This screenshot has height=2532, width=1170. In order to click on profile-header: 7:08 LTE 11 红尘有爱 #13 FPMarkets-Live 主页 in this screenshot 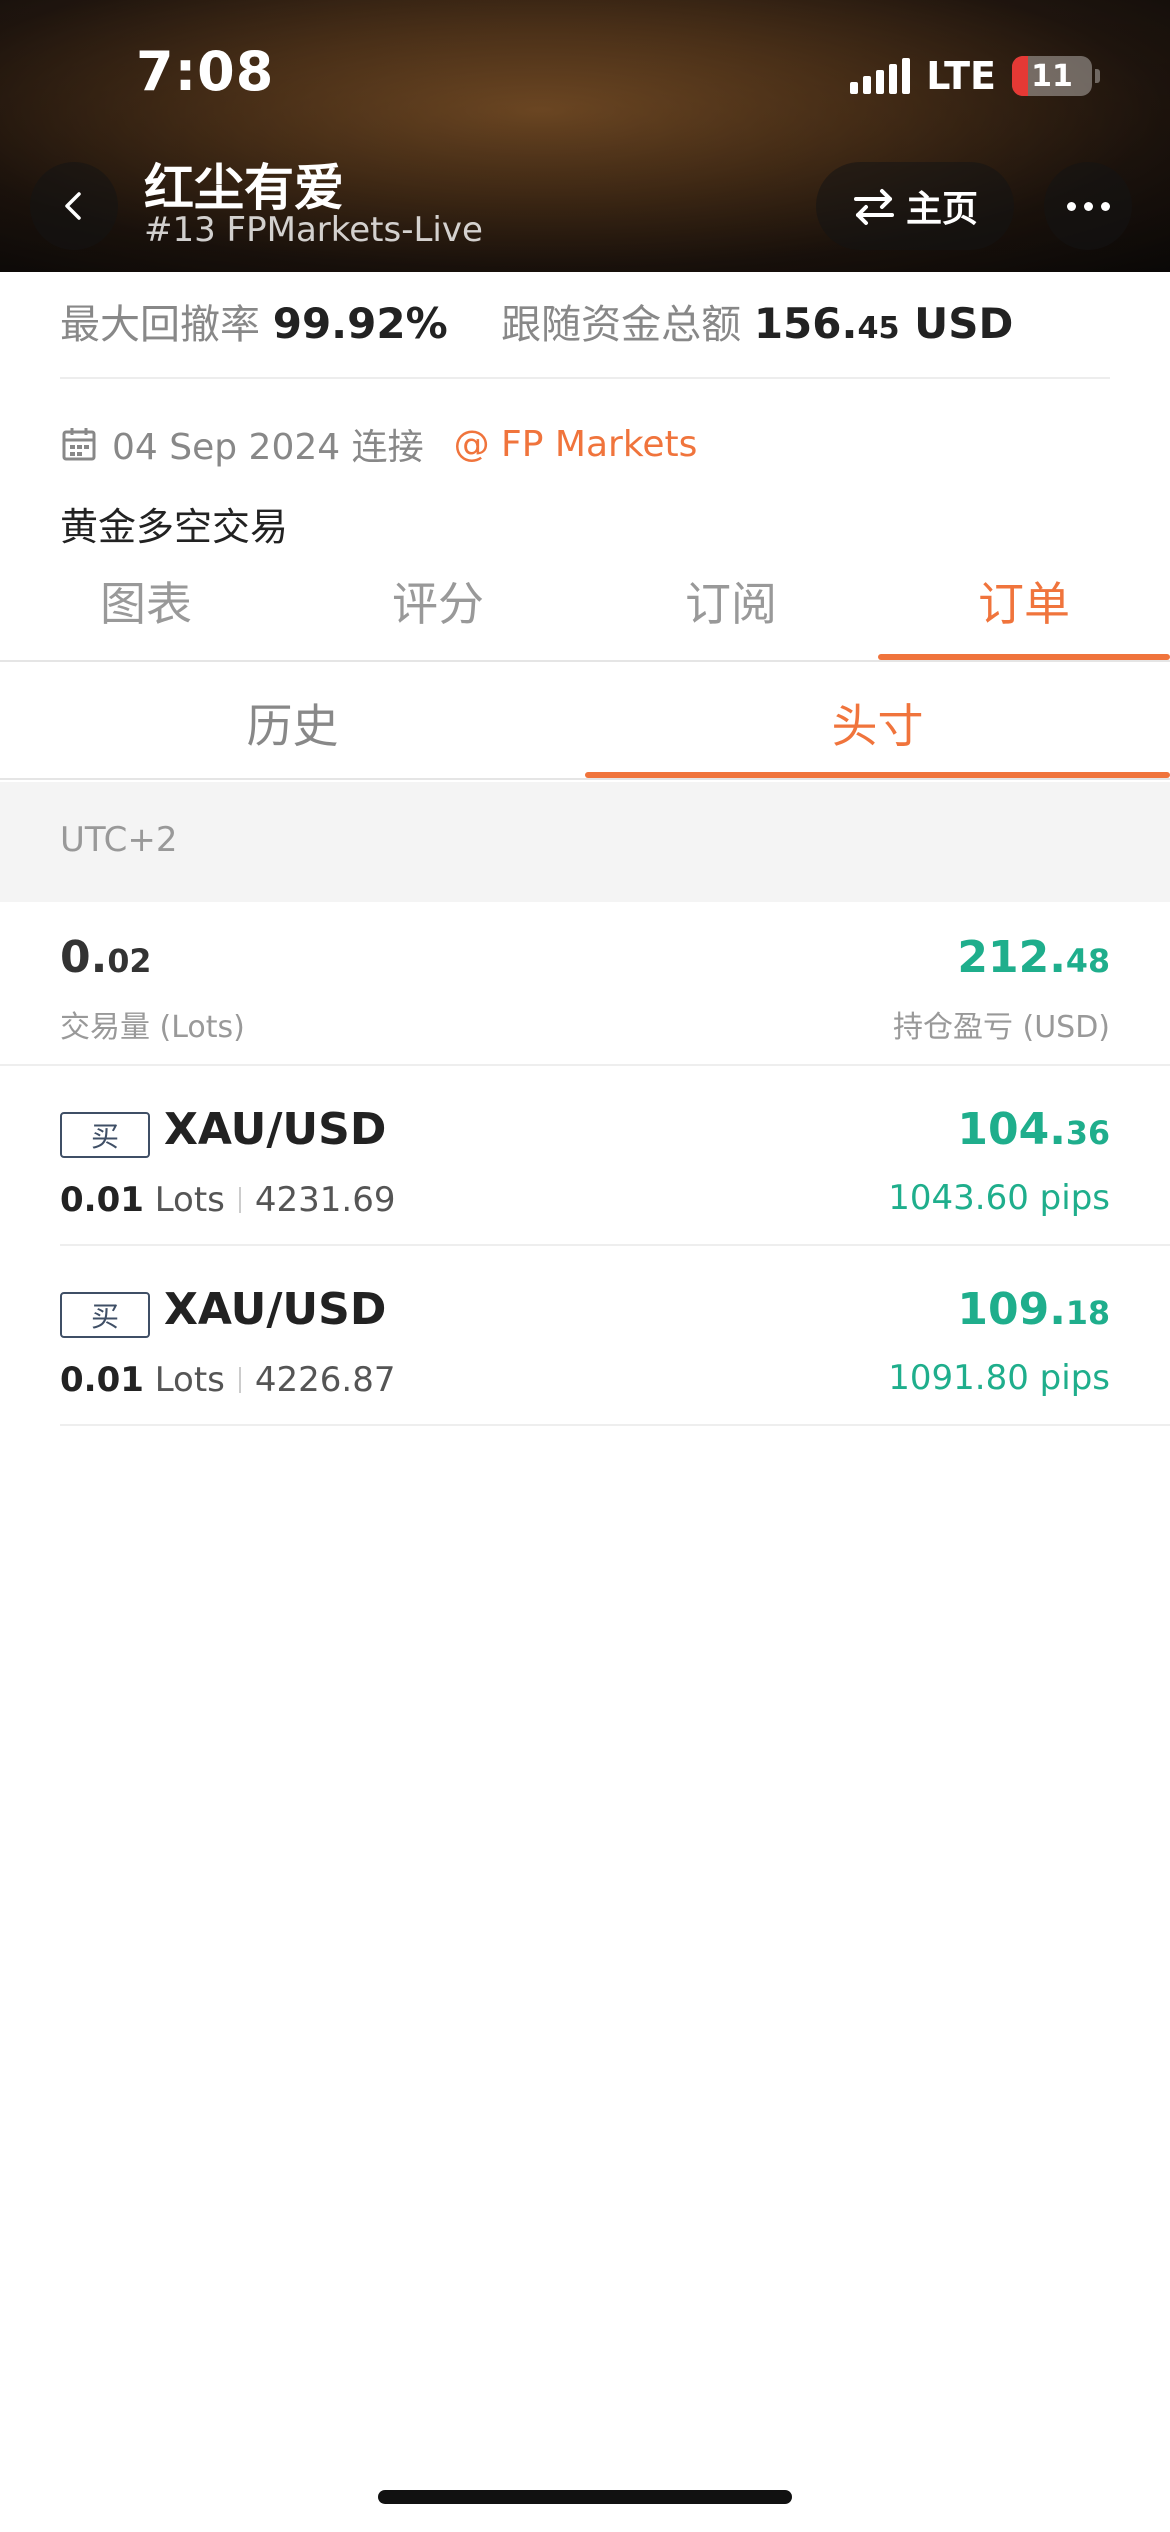, I will do `click(585, 136)`.